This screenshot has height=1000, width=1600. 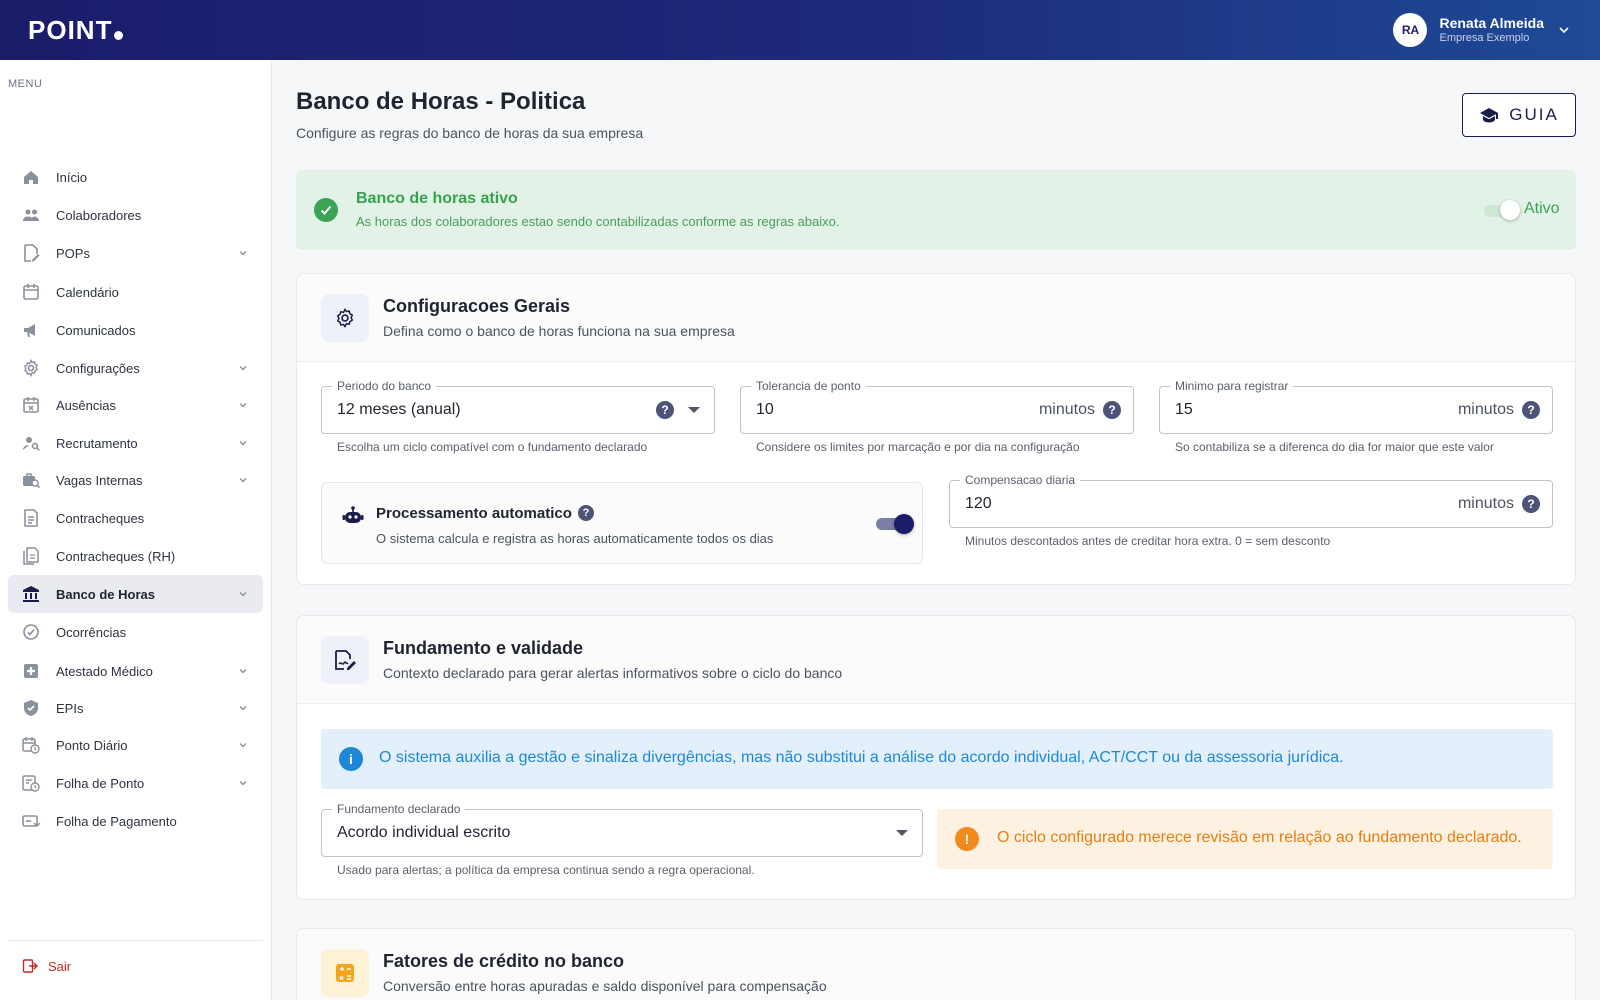 What do you see at coordinates (353, 514) in the screenshot?
I see `robot-icon` at bounding box center [353, 514].